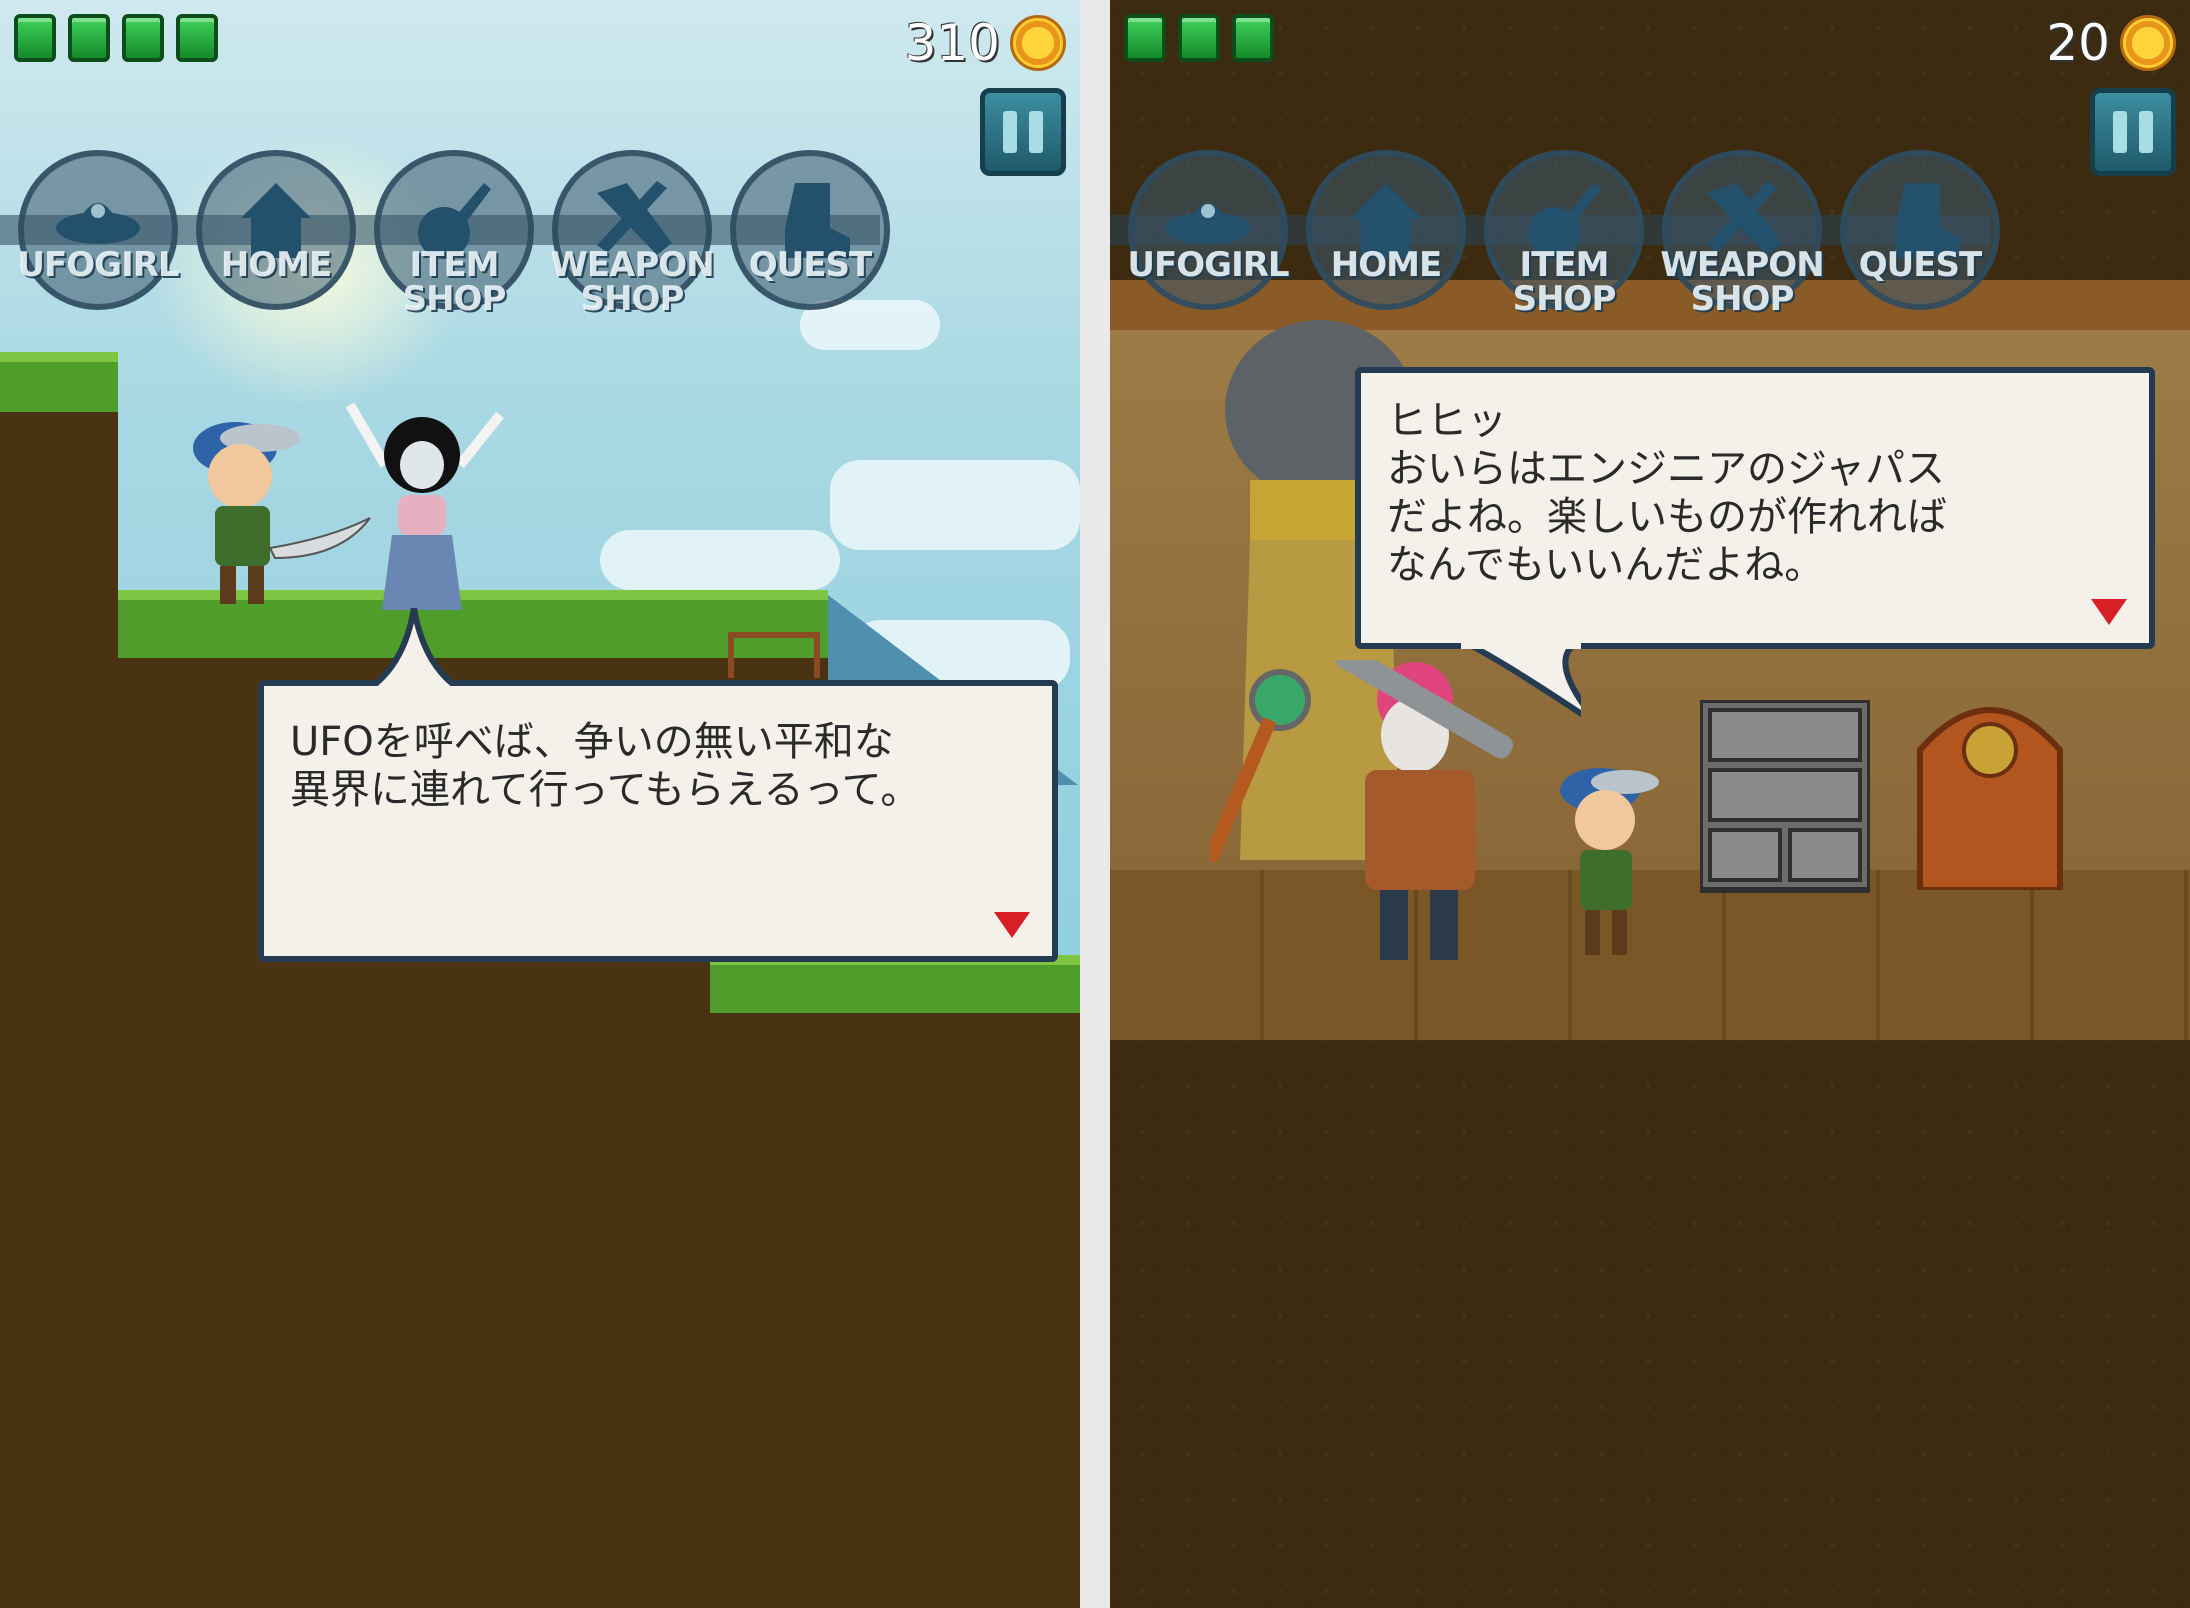 Image resolution: width=2190 pixels, height=1608 pixels. I want to click on coin-count: 310, so click(952, 43).